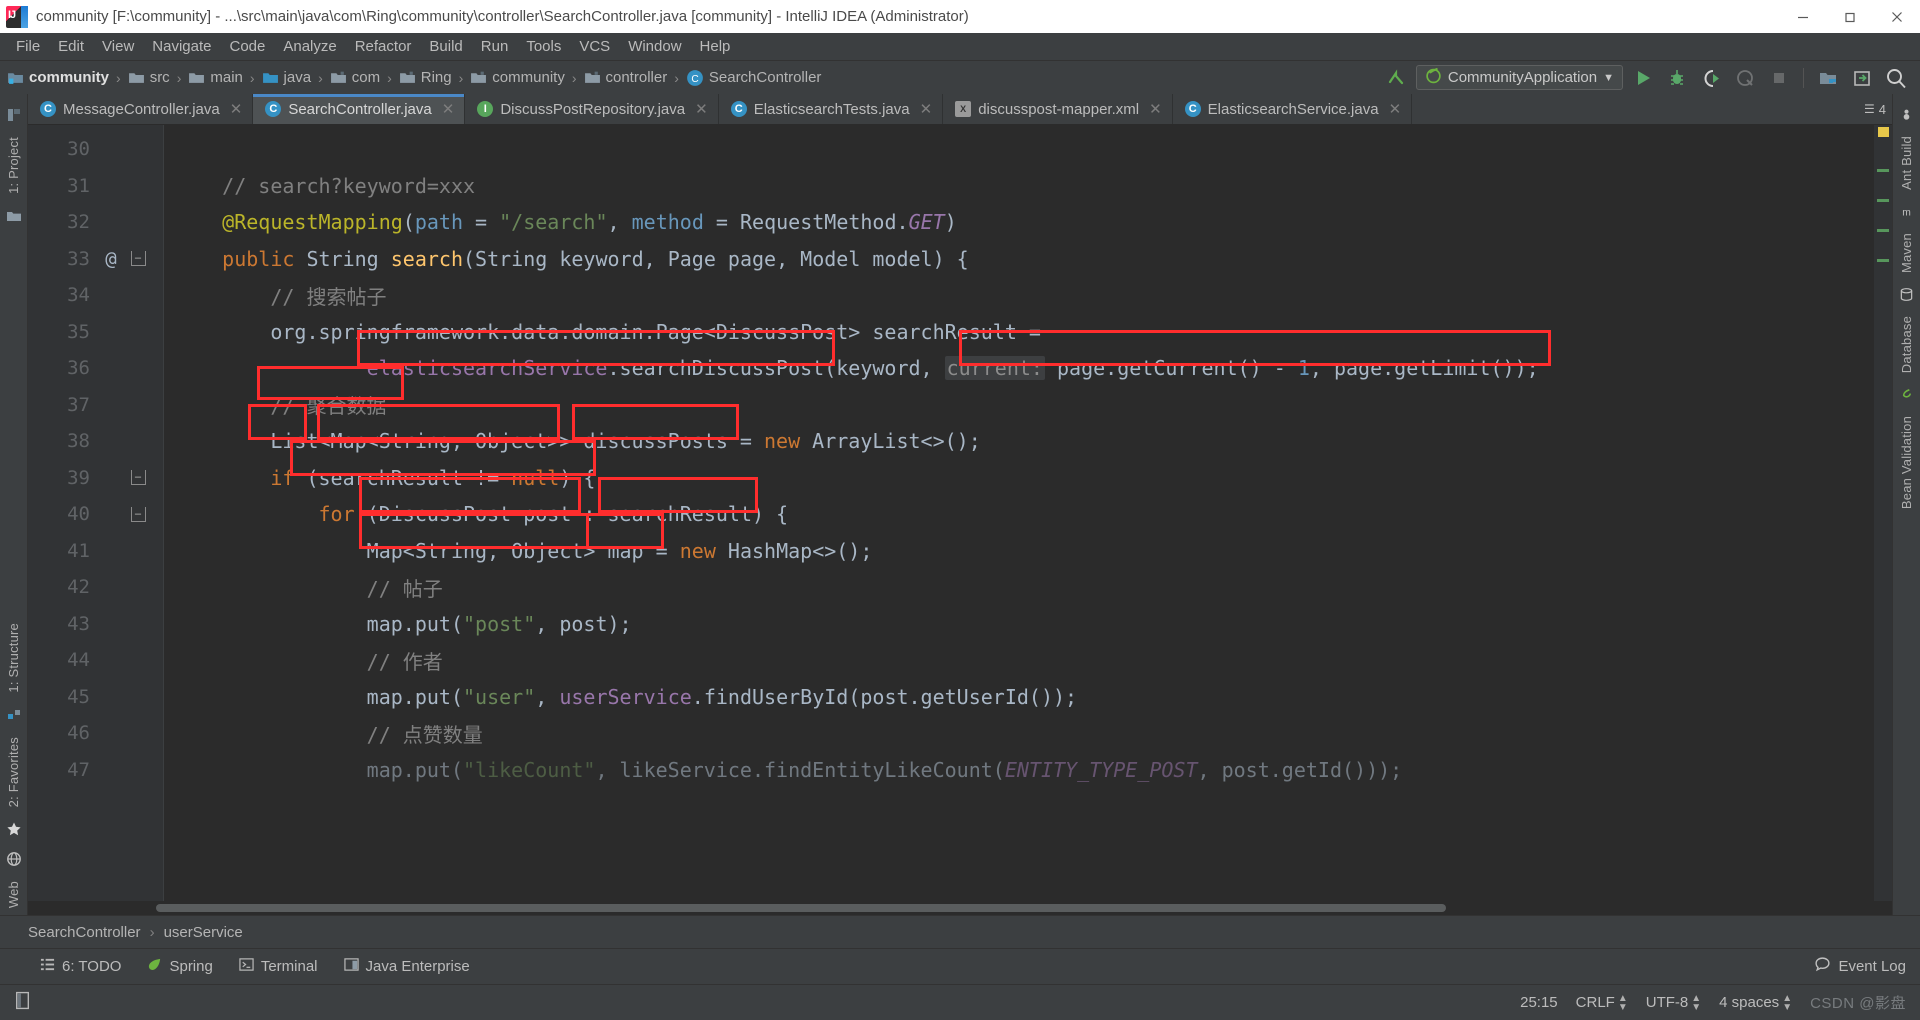 The image size is (1920, 1020). What do you see at coordinates (1906, 462) in the screenshot?
I see `sidebar-item-bean-validation: Bean Validation` at bounding box center [1906, 462].